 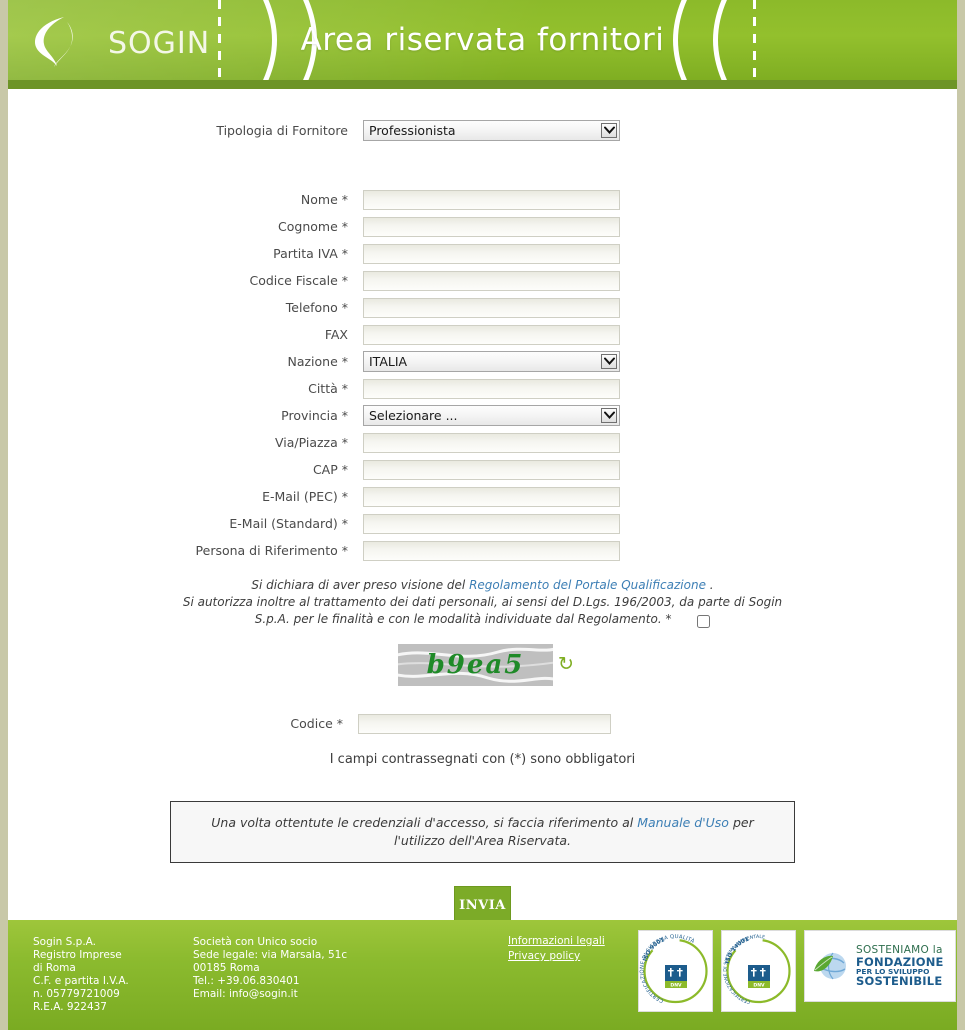 I want to click on citta-input, so click(x=491, y=388).